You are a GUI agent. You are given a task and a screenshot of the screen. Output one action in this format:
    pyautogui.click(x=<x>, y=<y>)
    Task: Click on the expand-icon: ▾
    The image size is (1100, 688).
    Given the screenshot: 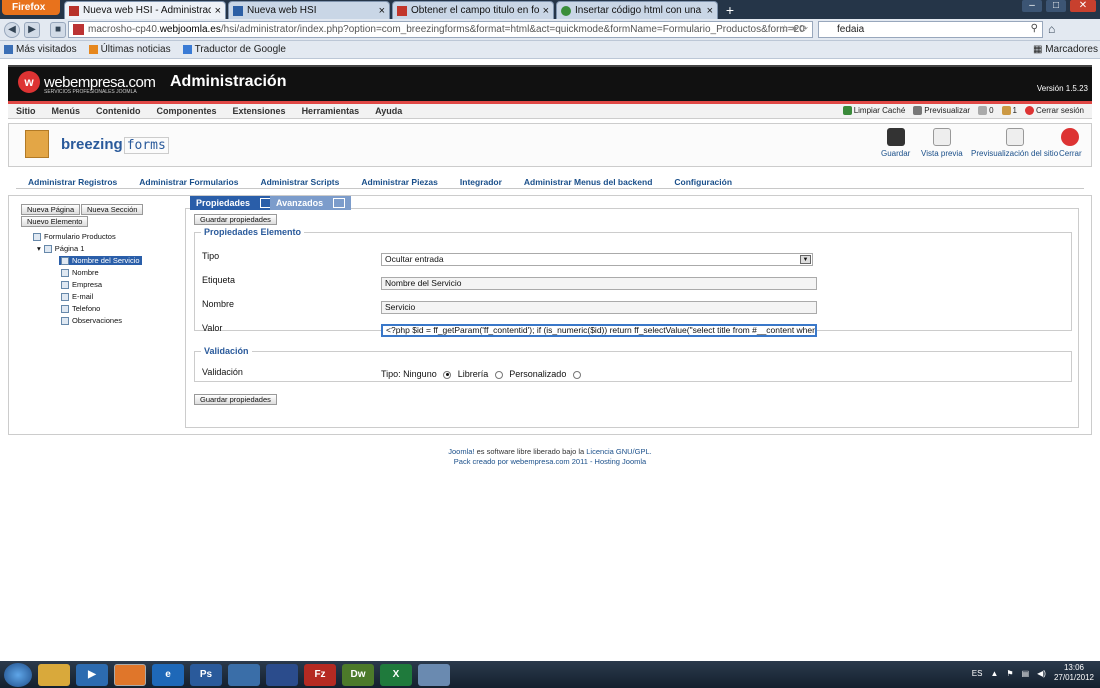 What is the action you would take?
    pyautogui.click(x=39, y=248)
    